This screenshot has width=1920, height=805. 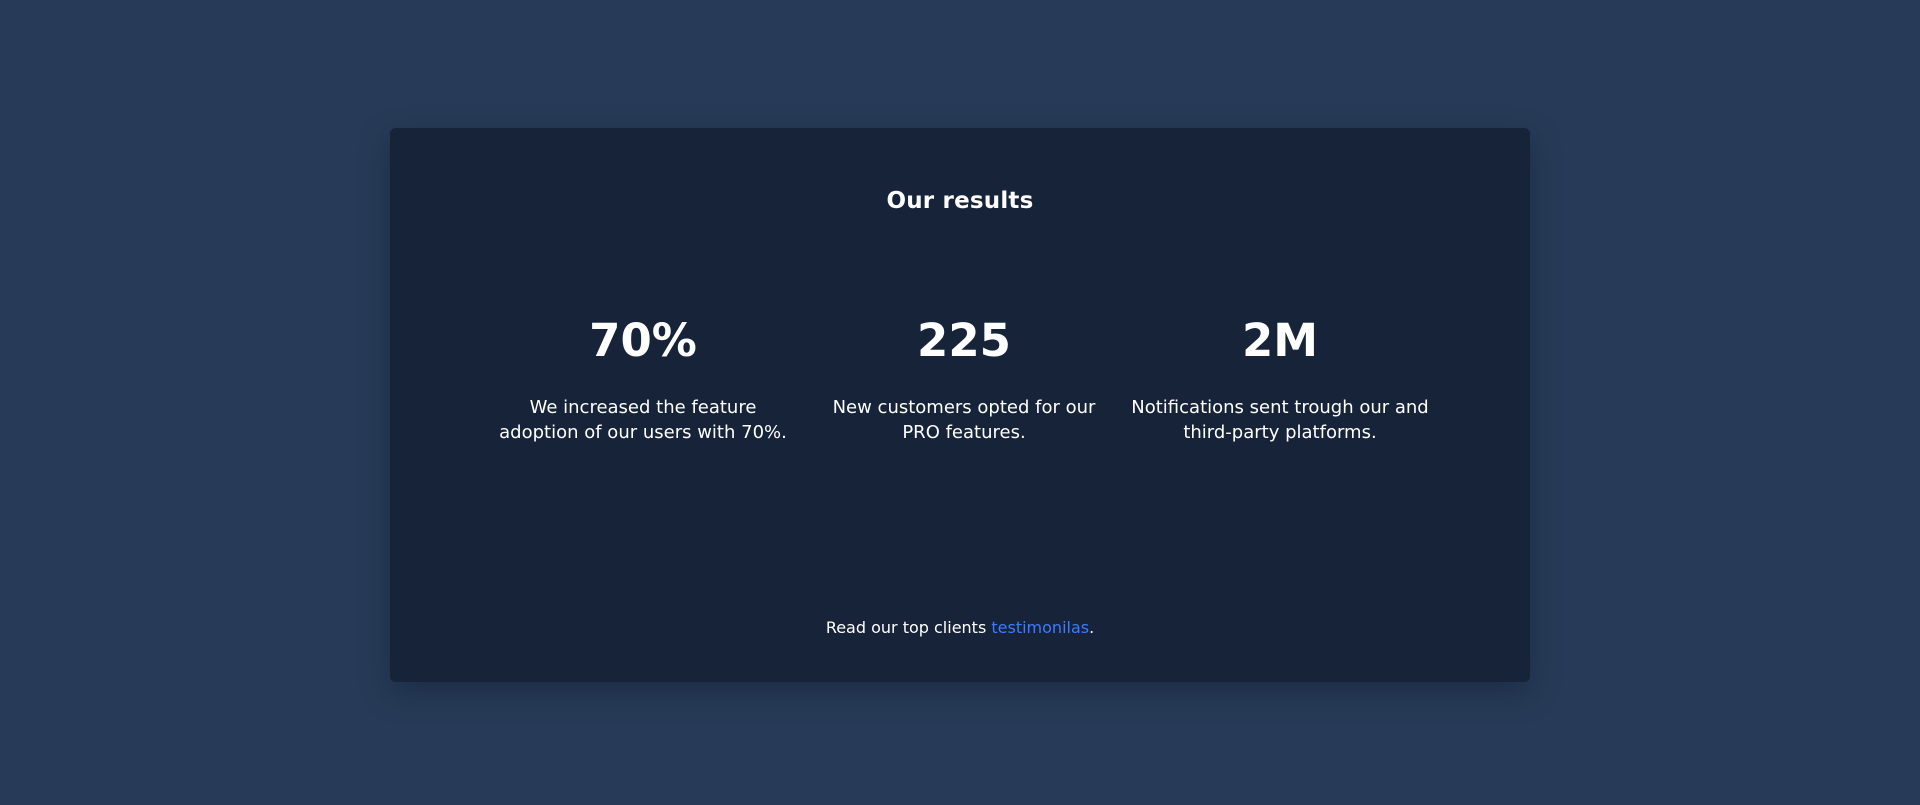 What do you see at coordinates (964, 340) in the screenshot?
I see `stat-value: 225` at bounding box center [964, 340].